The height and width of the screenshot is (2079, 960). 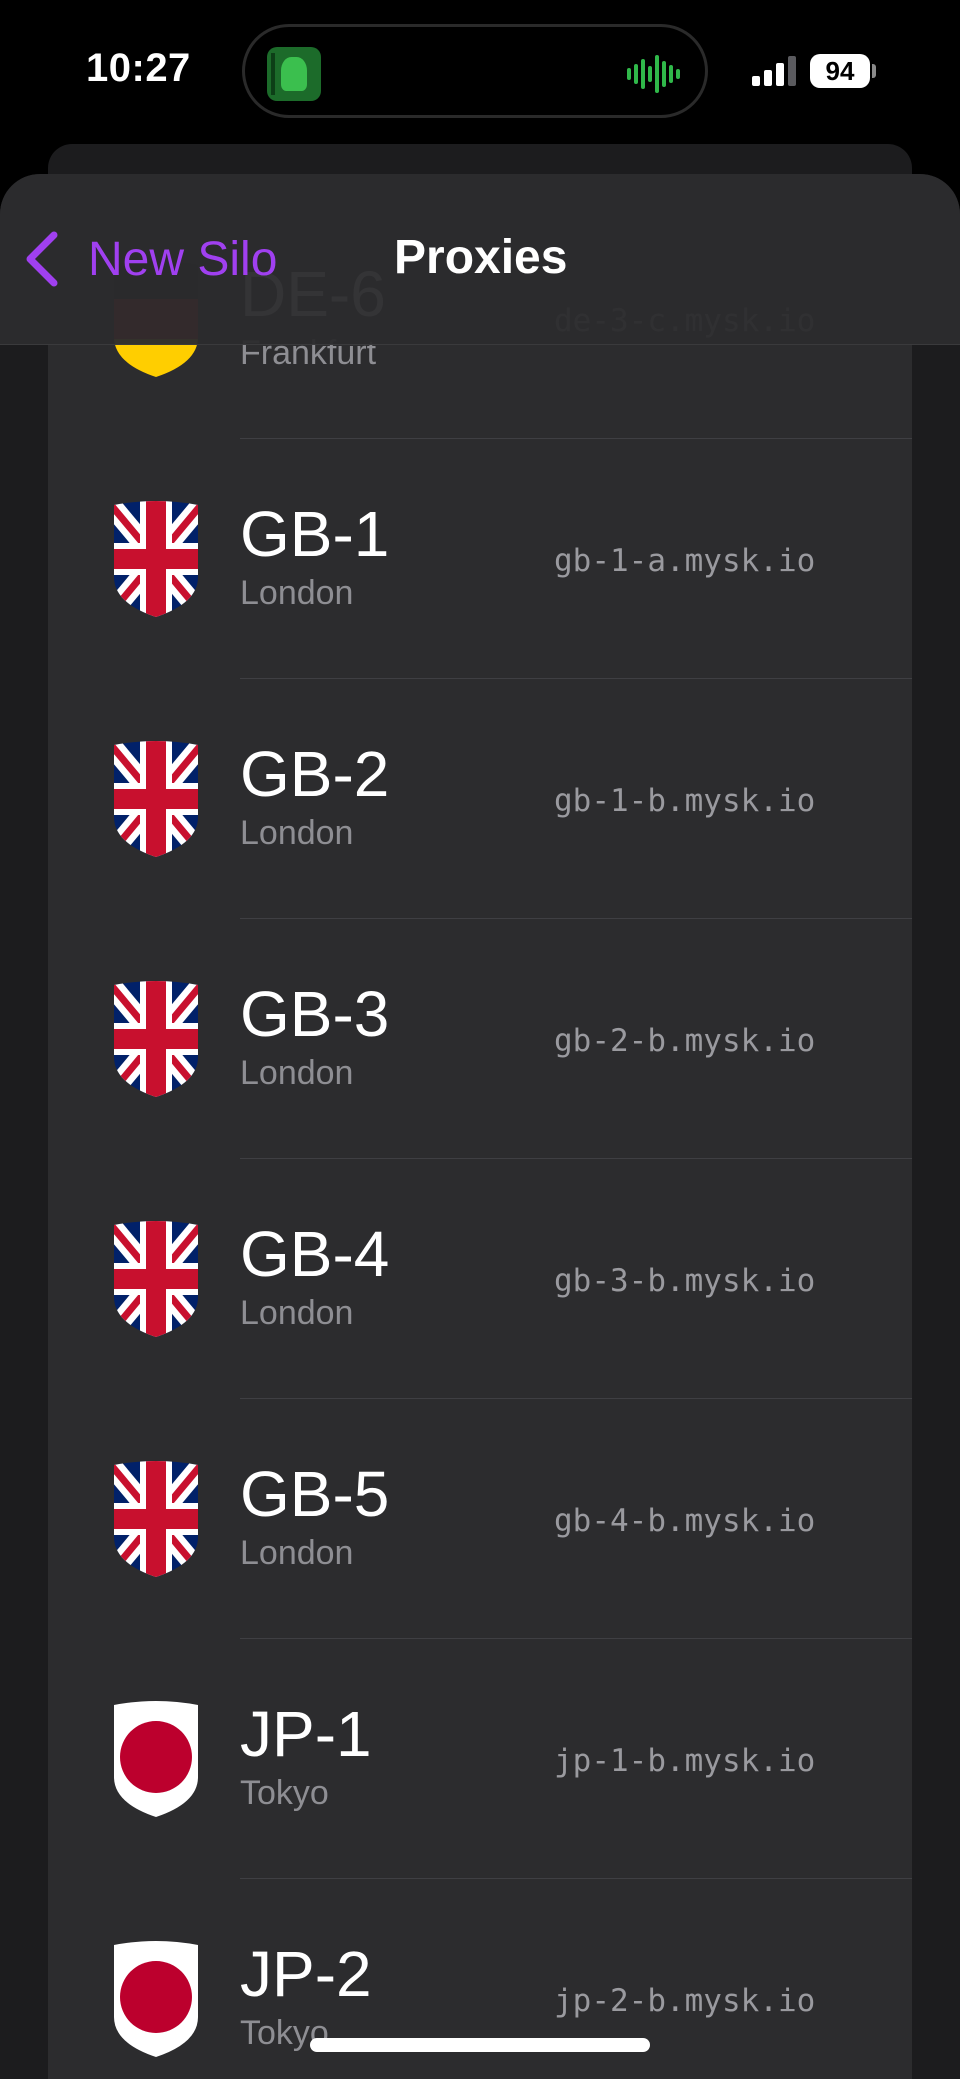 I want to click on proxy-code: GB-4, so click(x=315, y=1254).